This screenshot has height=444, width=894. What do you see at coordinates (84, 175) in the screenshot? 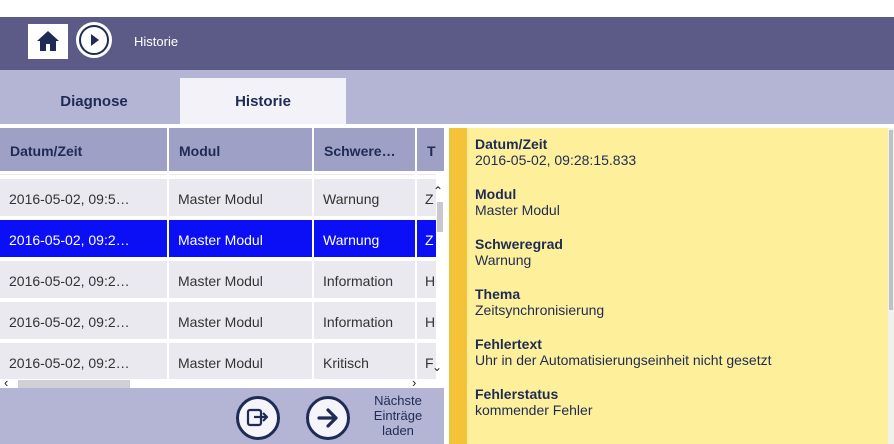
I see `cell-datetime` at bounding box center [84, 175].